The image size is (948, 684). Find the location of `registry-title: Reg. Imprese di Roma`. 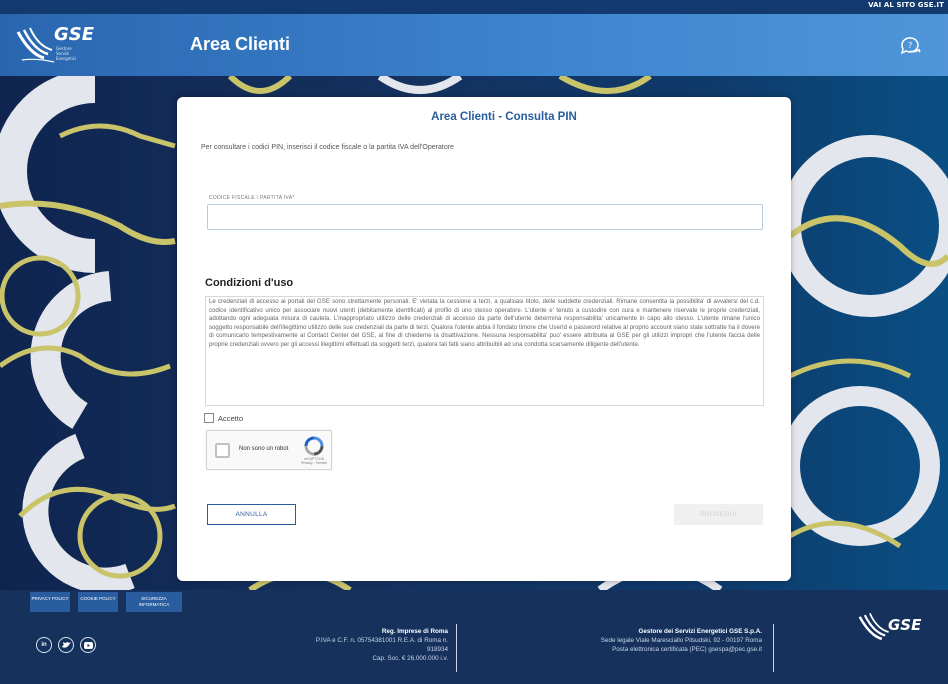

registry-title: Reg. Imprese di Roma is located at coordinates (414, 631).